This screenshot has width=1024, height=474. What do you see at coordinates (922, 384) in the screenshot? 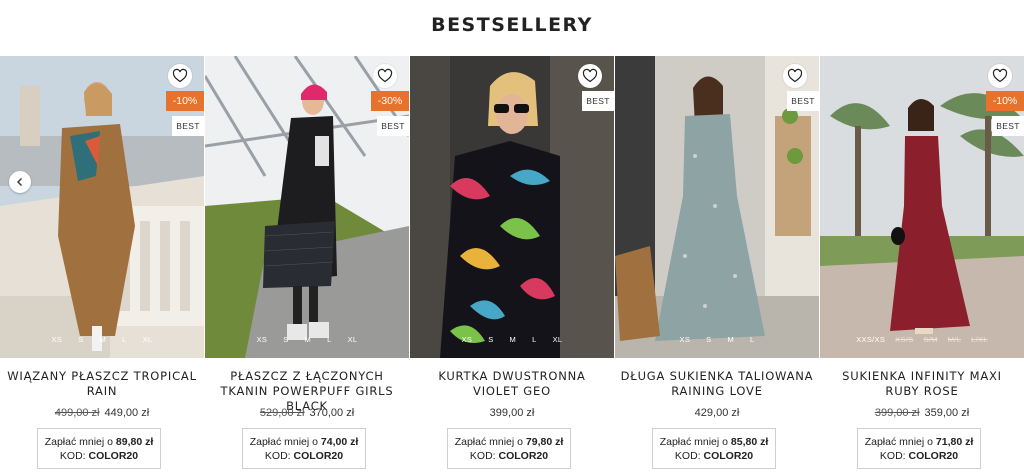
I see `product-name: SUKIENKA INFINITY MAXI RUBY ROSE` at bounding box center [922, 384].